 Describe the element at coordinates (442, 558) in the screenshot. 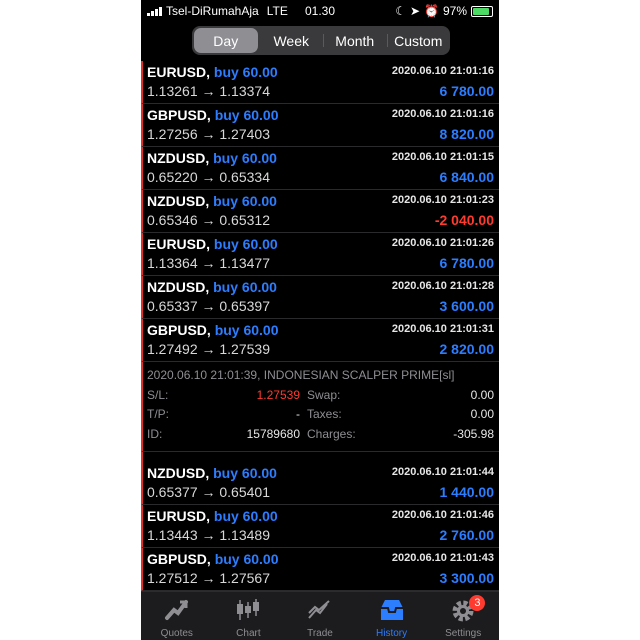

I see `trade-datetime: 2020.06.10 21:01:43` at that location.